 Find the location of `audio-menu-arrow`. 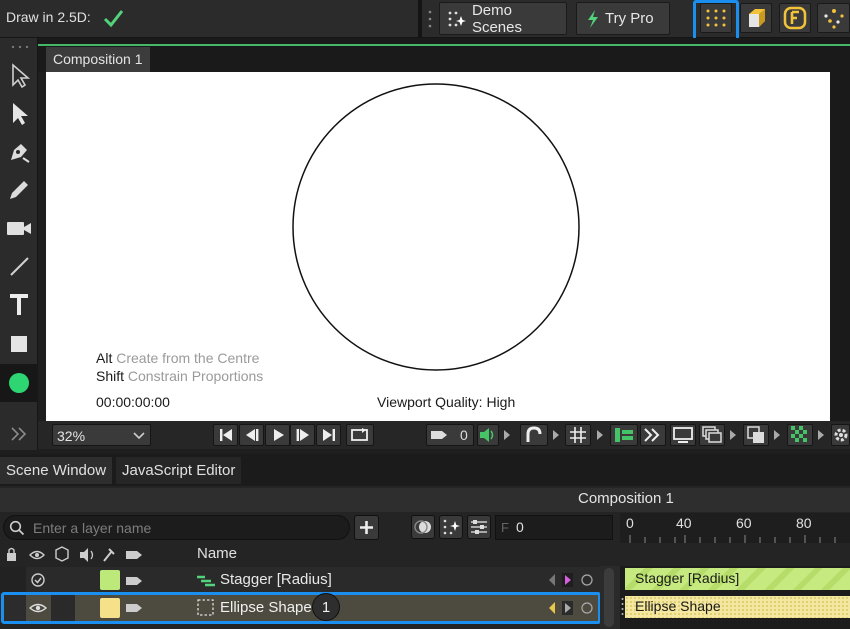

audio-menu-arrow is located at coordinates (507, 435).